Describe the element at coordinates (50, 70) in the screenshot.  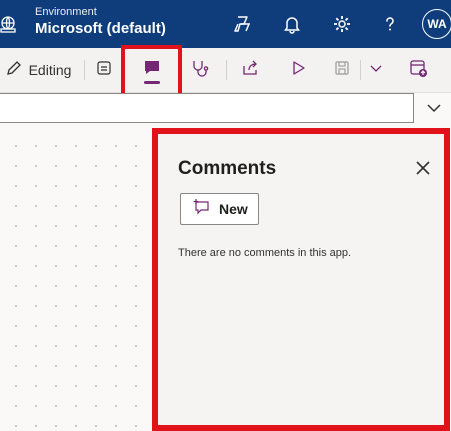
I see `editing-label: Editing` at that location.